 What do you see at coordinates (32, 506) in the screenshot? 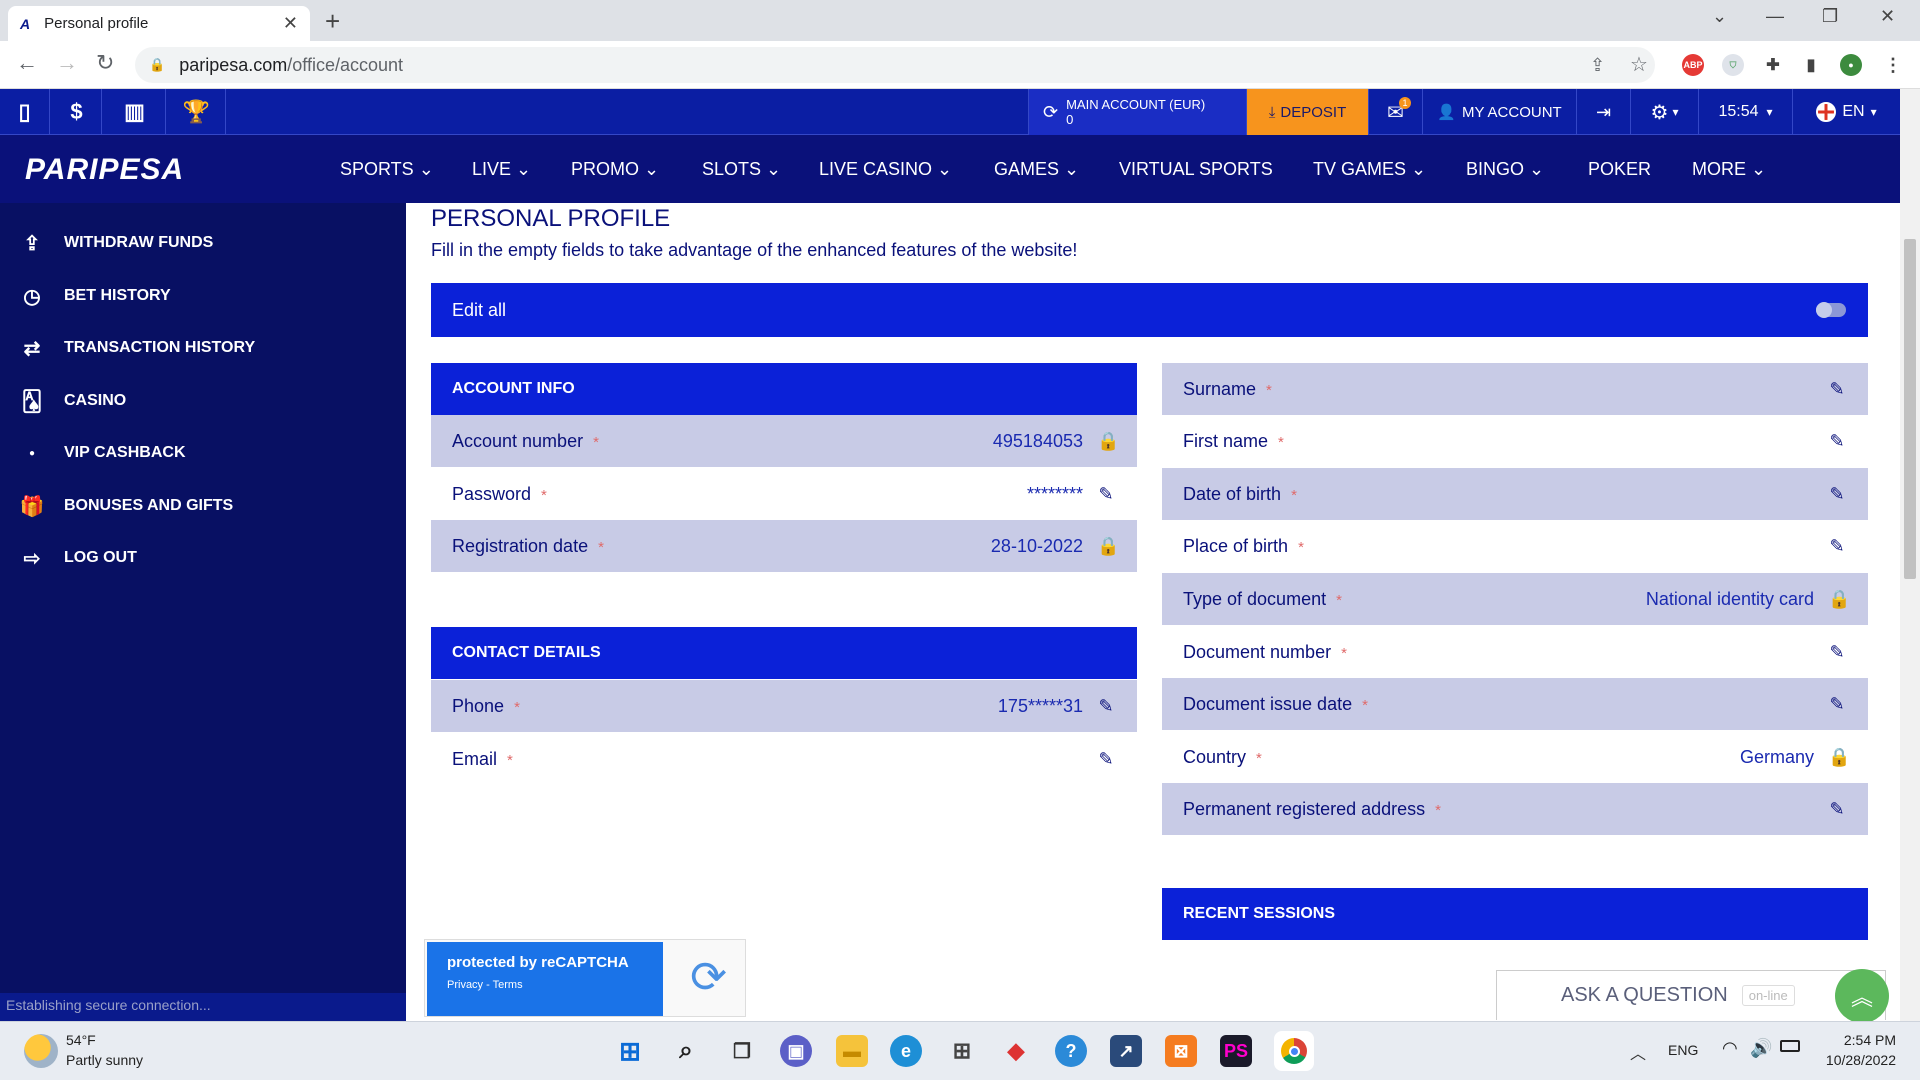
I see `gift-icon: 🎁` at bounding box center [32, 506].